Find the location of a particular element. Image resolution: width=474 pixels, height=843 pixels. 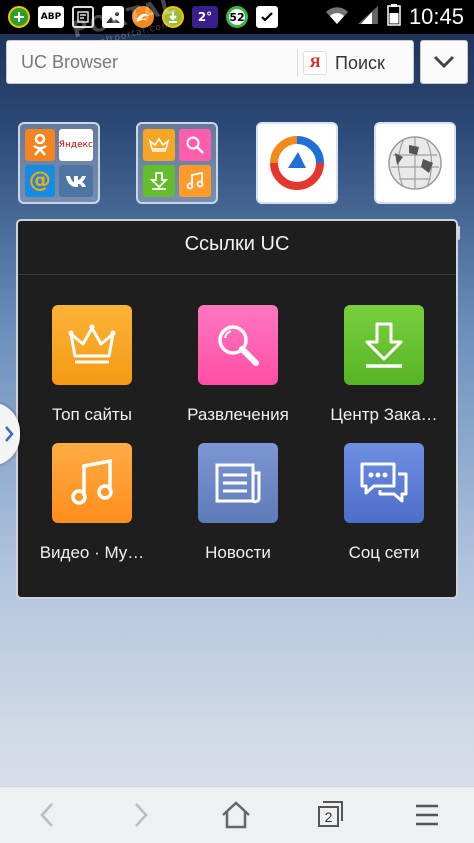

chevron-right-icon is located at coordinates (9, 434).